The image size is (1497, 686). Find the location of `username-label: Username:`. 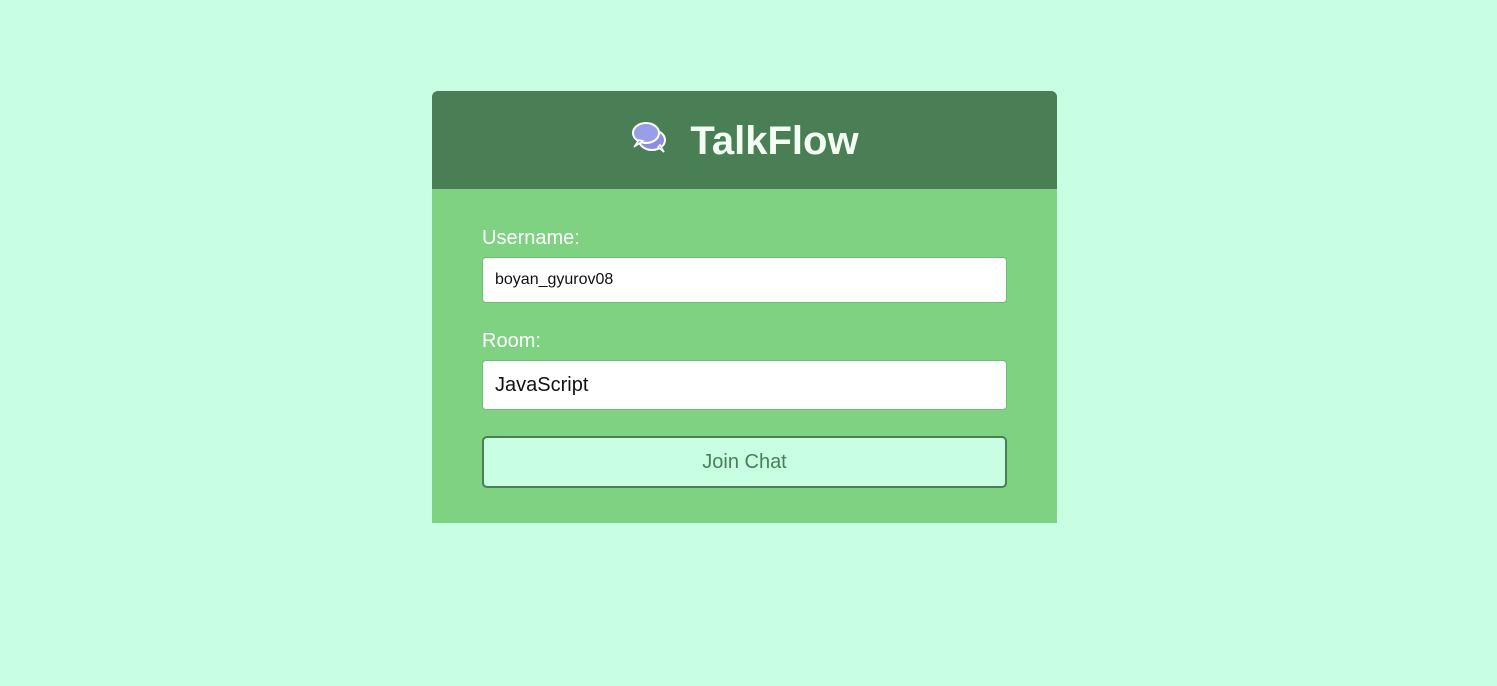

username-label: Username: is located at coordinates (531, 238).